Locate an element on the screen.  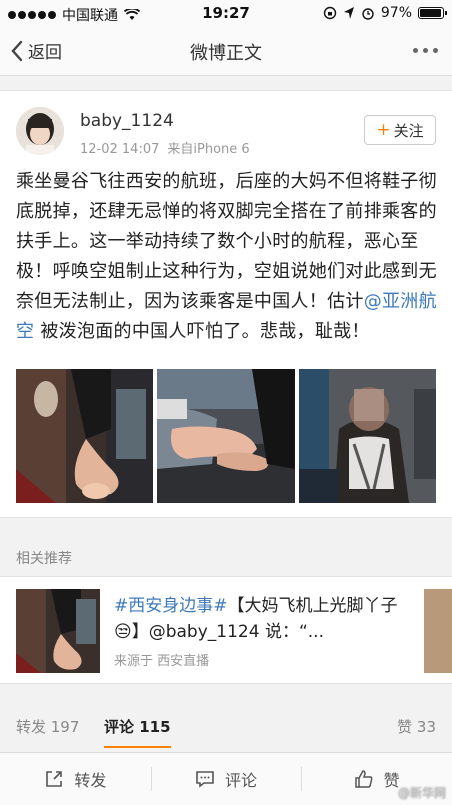
action-bar: 转发 评论 赞 is located at coordinates (226, 778).